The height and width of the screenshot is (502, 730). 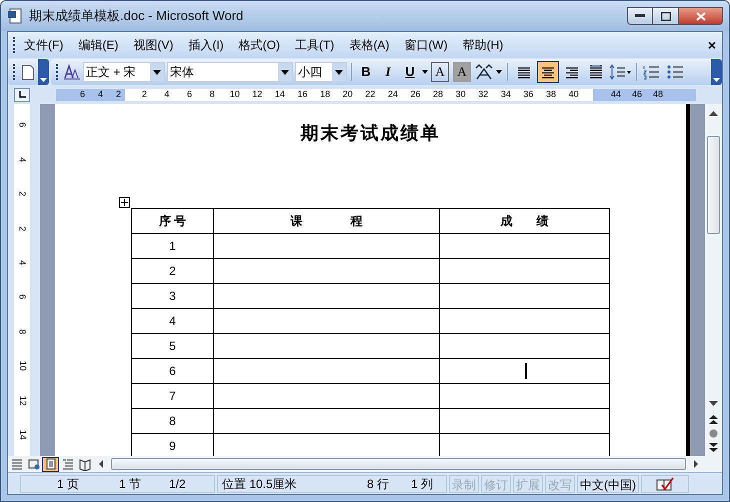 I want to click on align-justify-icon, so click(x=524, y=72).